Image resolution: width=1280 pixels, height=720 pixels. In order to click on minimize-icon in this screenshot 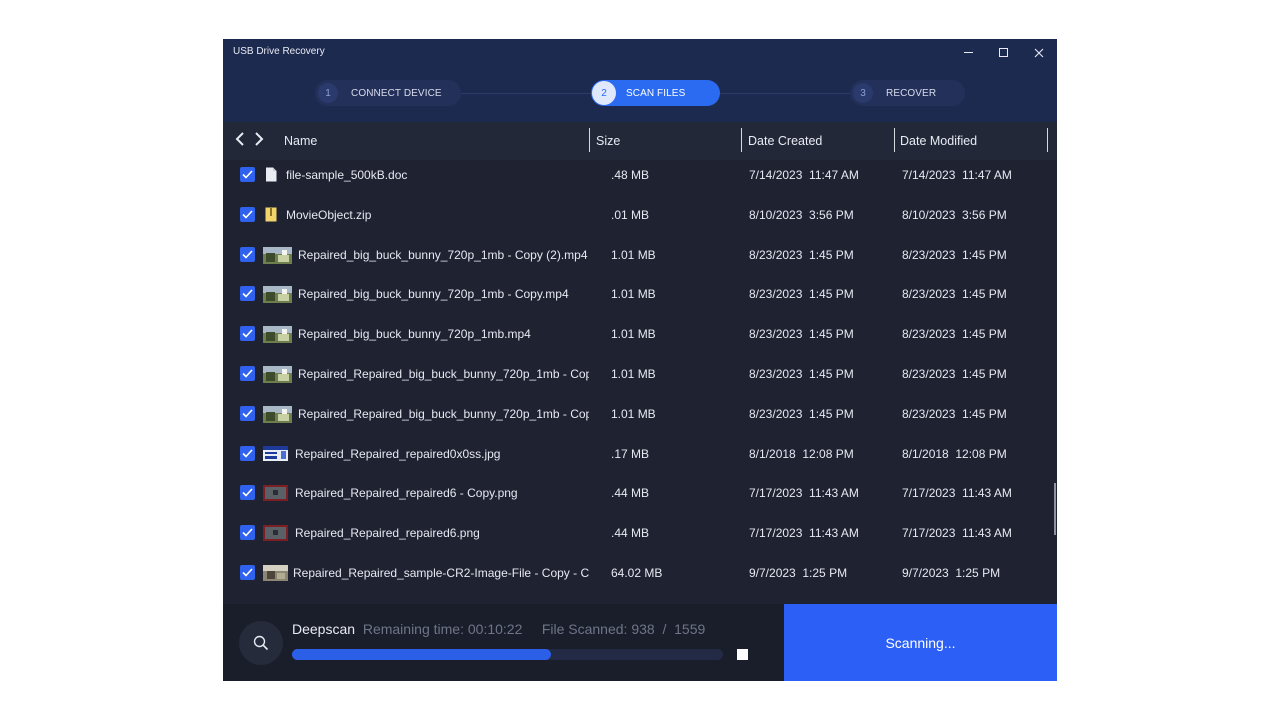, I will do `click(968, 52)`.